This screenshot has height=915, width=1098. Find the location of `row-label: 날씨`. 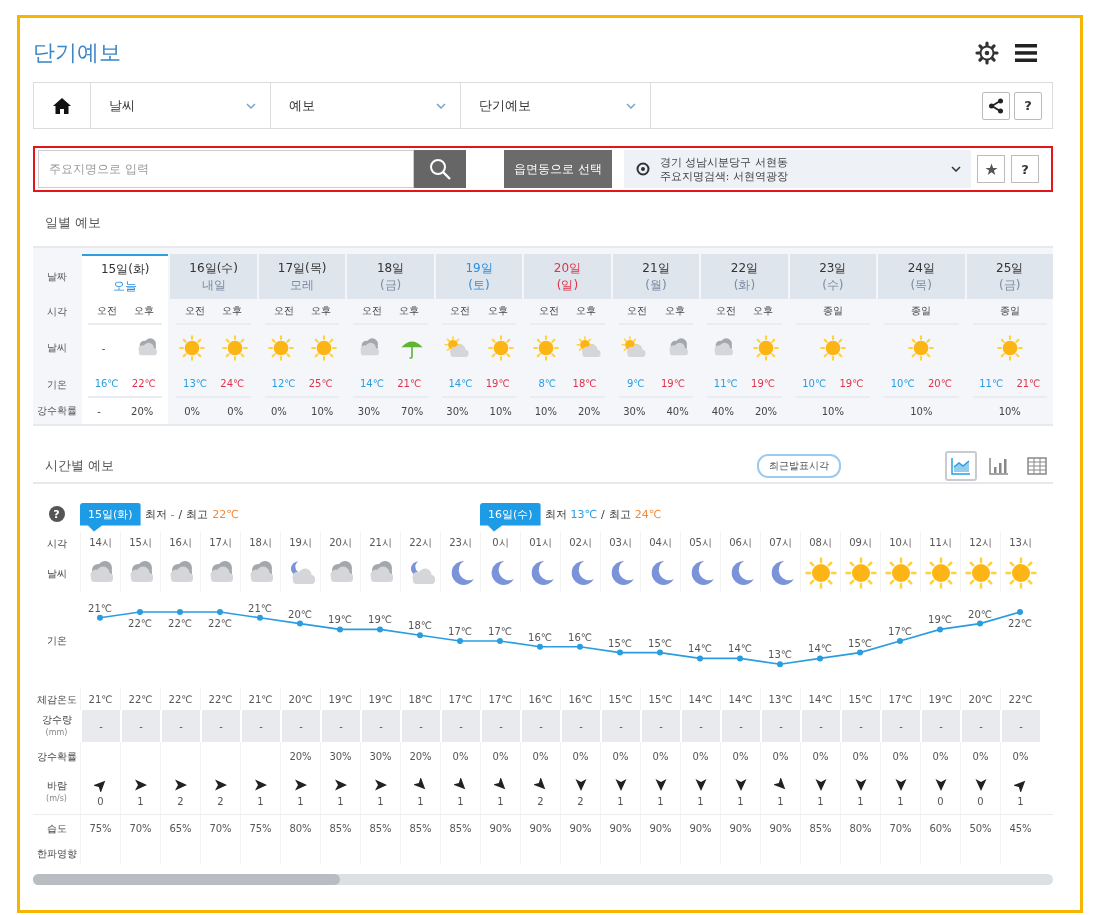

row-label: 날씨 is located at coordinates (56, 348).